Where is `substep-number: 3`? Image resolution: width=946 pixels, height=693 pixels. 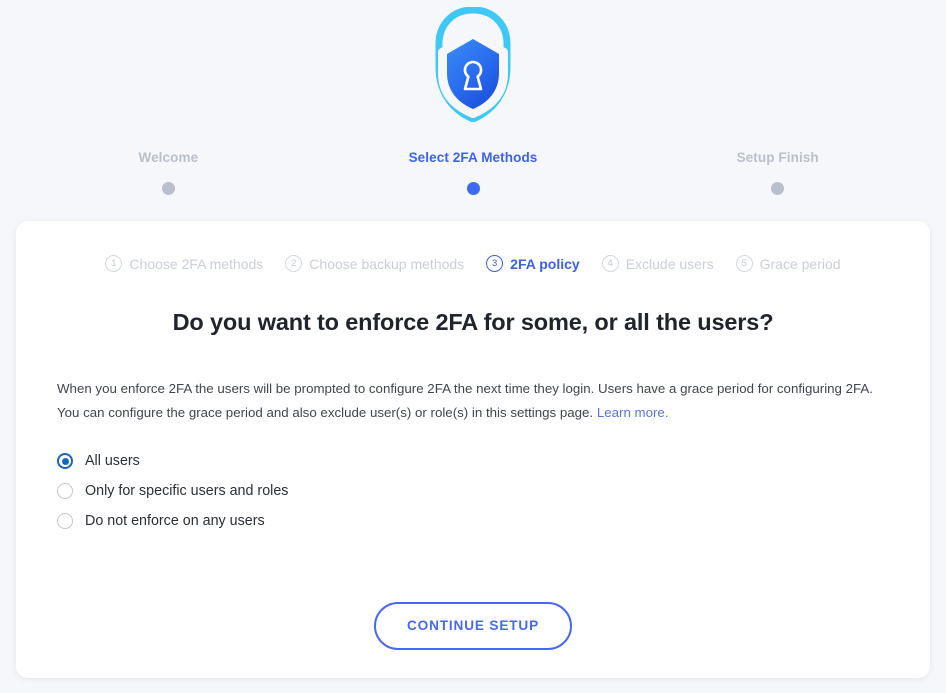 substep-number: 3 is located at coordinates (495, 263).